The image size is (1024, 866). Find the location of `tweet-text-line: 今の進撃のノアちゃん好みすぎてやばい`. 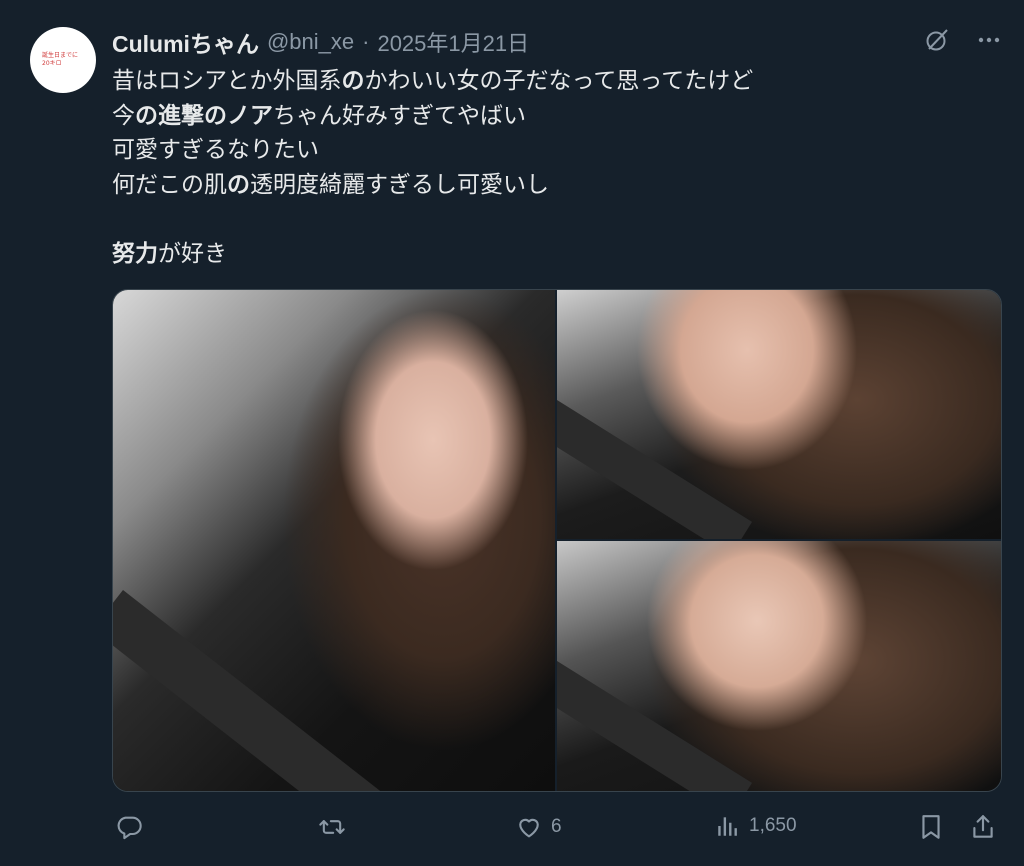

tweet-text-line: 今の進撃のノアちゃん好みすぎてやばい is located at coordinates (552, 116).